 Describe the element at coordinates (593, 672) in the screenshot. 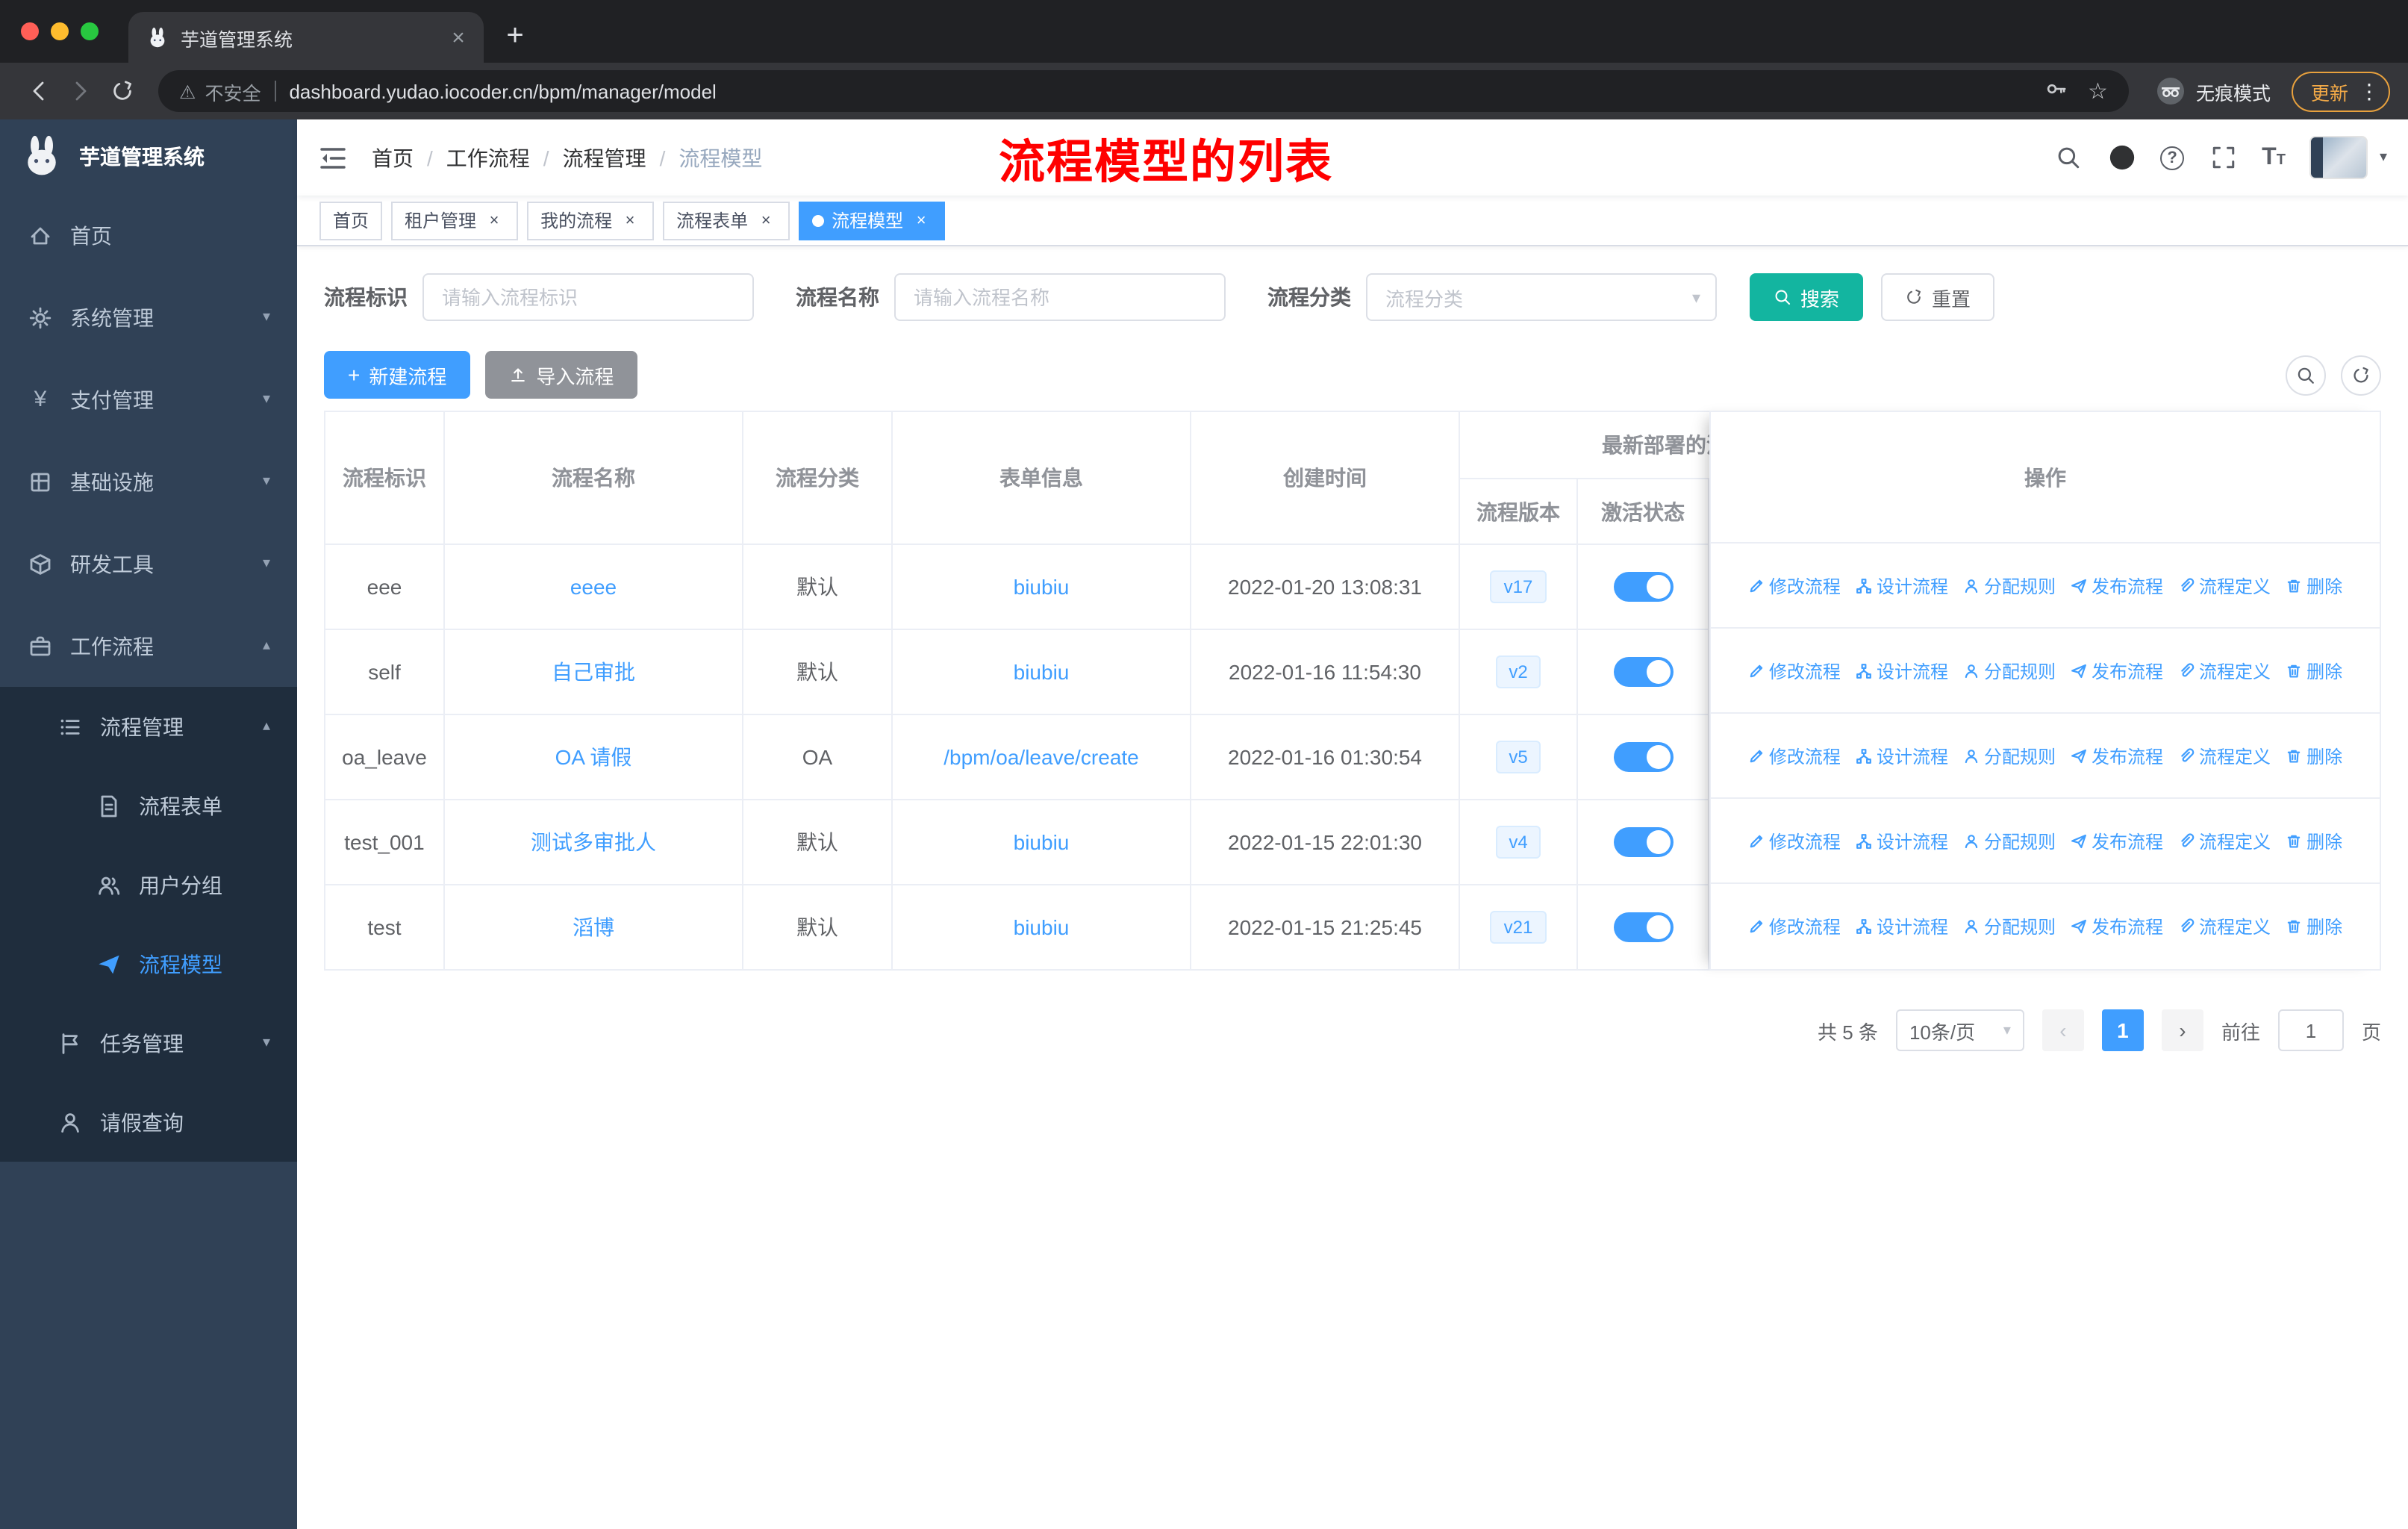

I see `process-name-link: 自己审批` at that location.